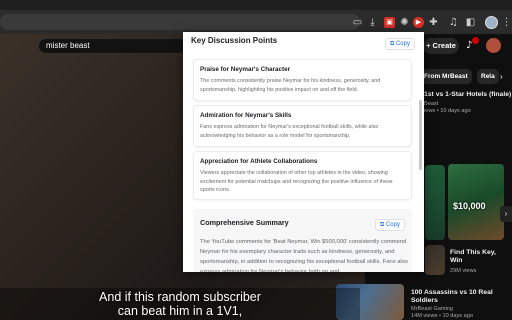 This screenshot has height=320, width=512. I want to click on media-control-icon: ♫, so click(453, 22).